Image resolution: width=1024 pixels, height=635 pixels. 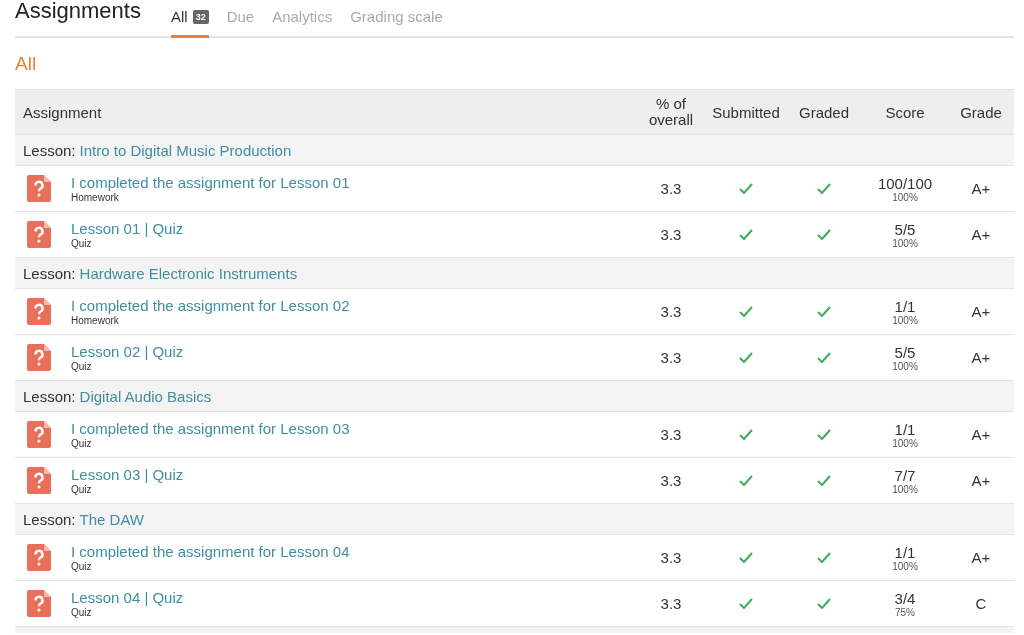 I want to click on column-header: % of overall, so click(x=671, y=112).